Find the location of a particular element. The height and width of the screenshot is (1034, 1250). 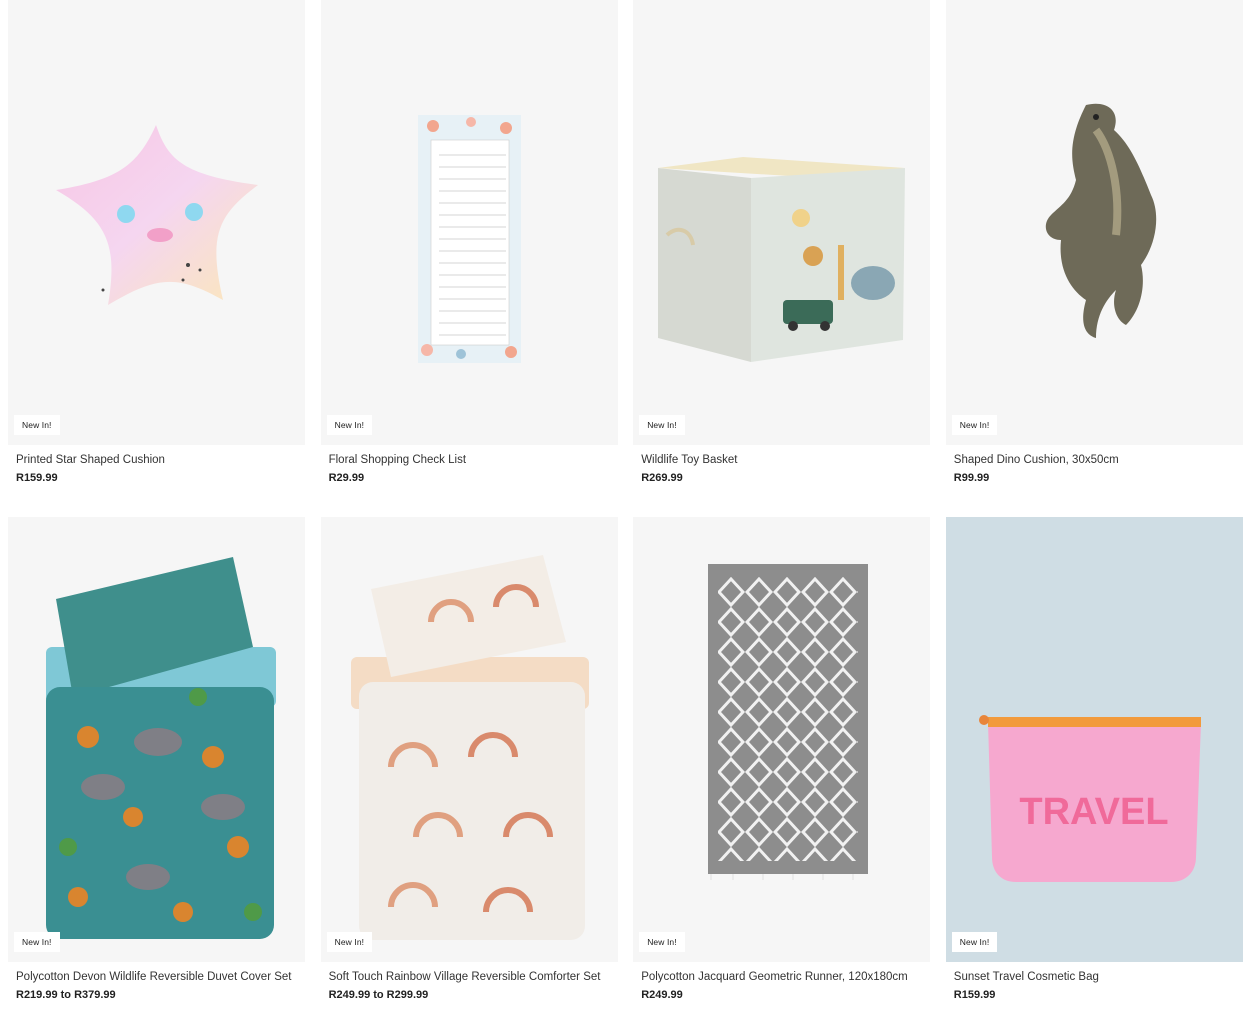

dino-cushion-icon is located at coordinates (1100, 220).